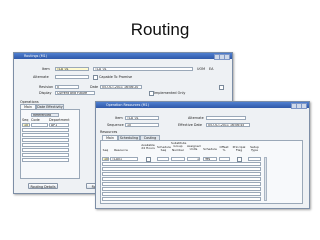 Image resolution: width=320 pixels, height=240 pixels. I want to click on sequence-field: 10, so click(142, 125).